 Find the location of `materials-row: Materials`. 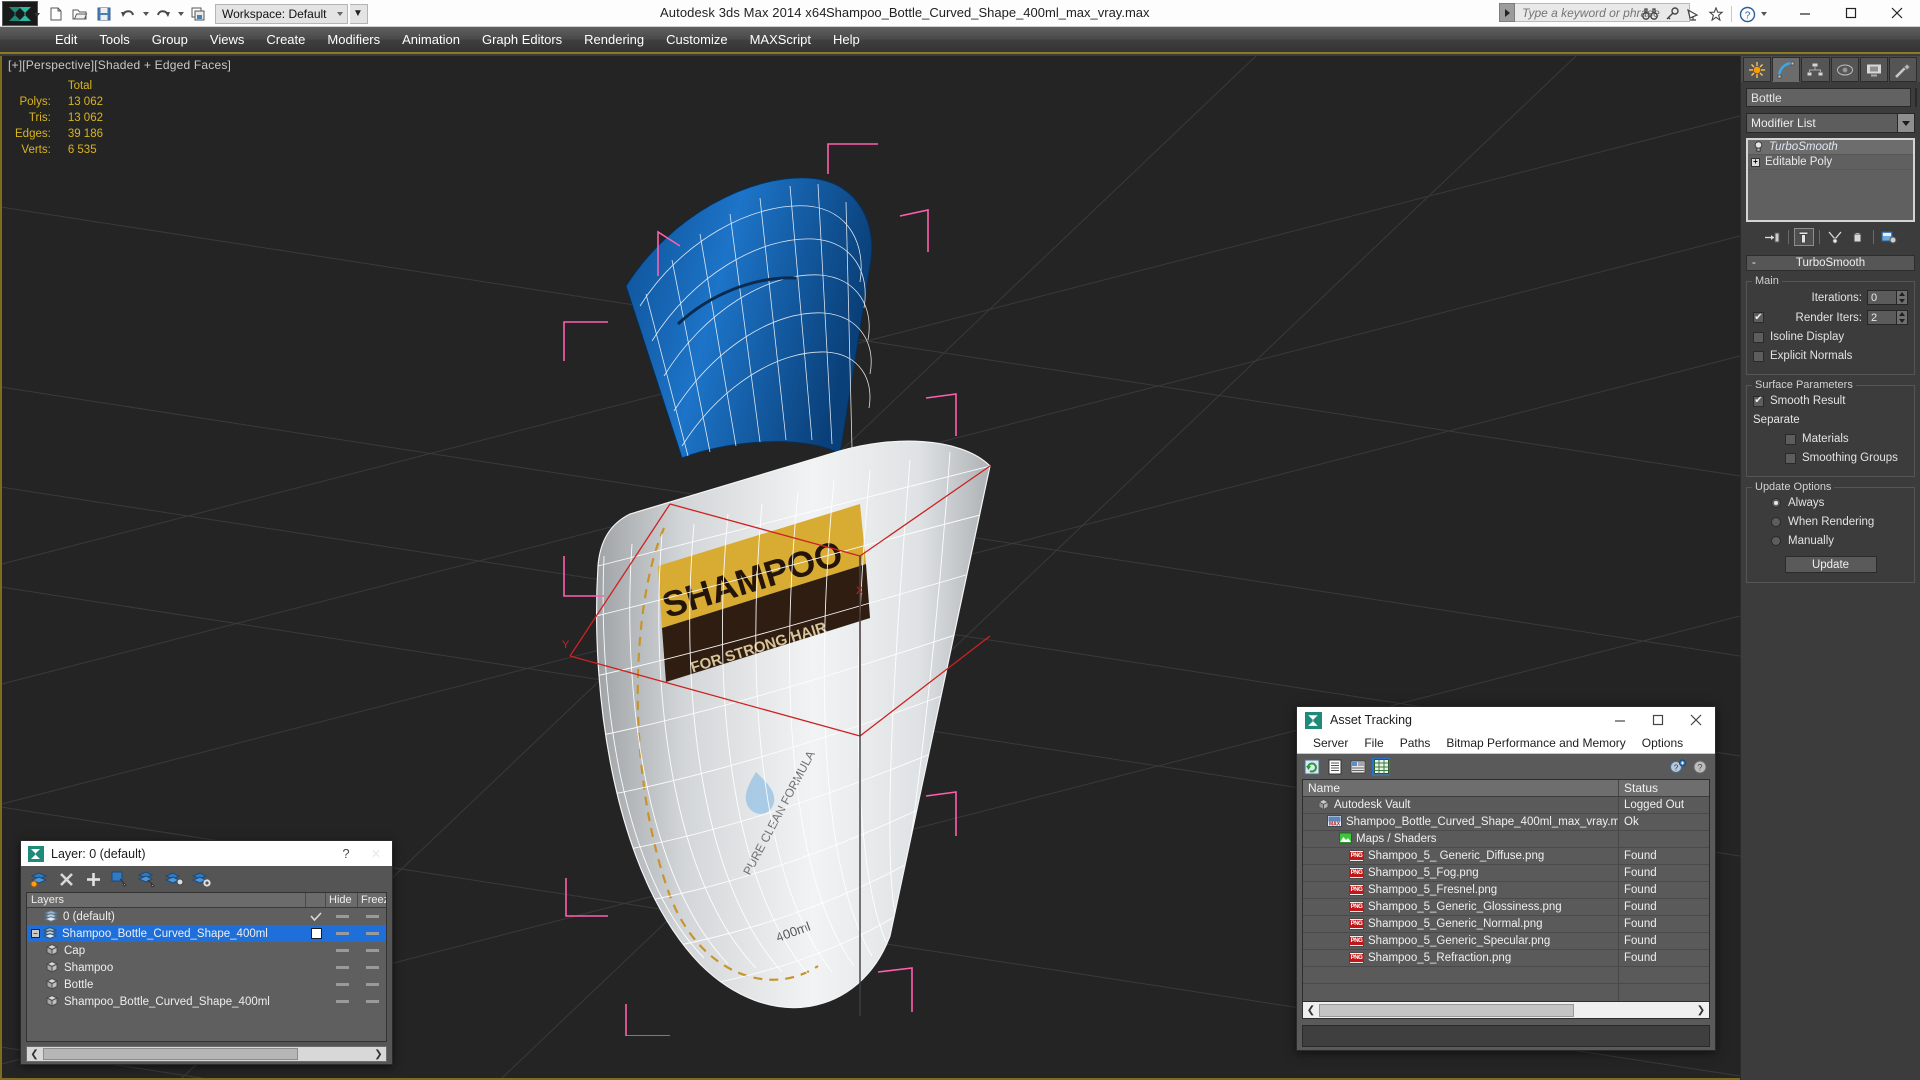

materials-row: Materials is located at coordinates (1830, 439).